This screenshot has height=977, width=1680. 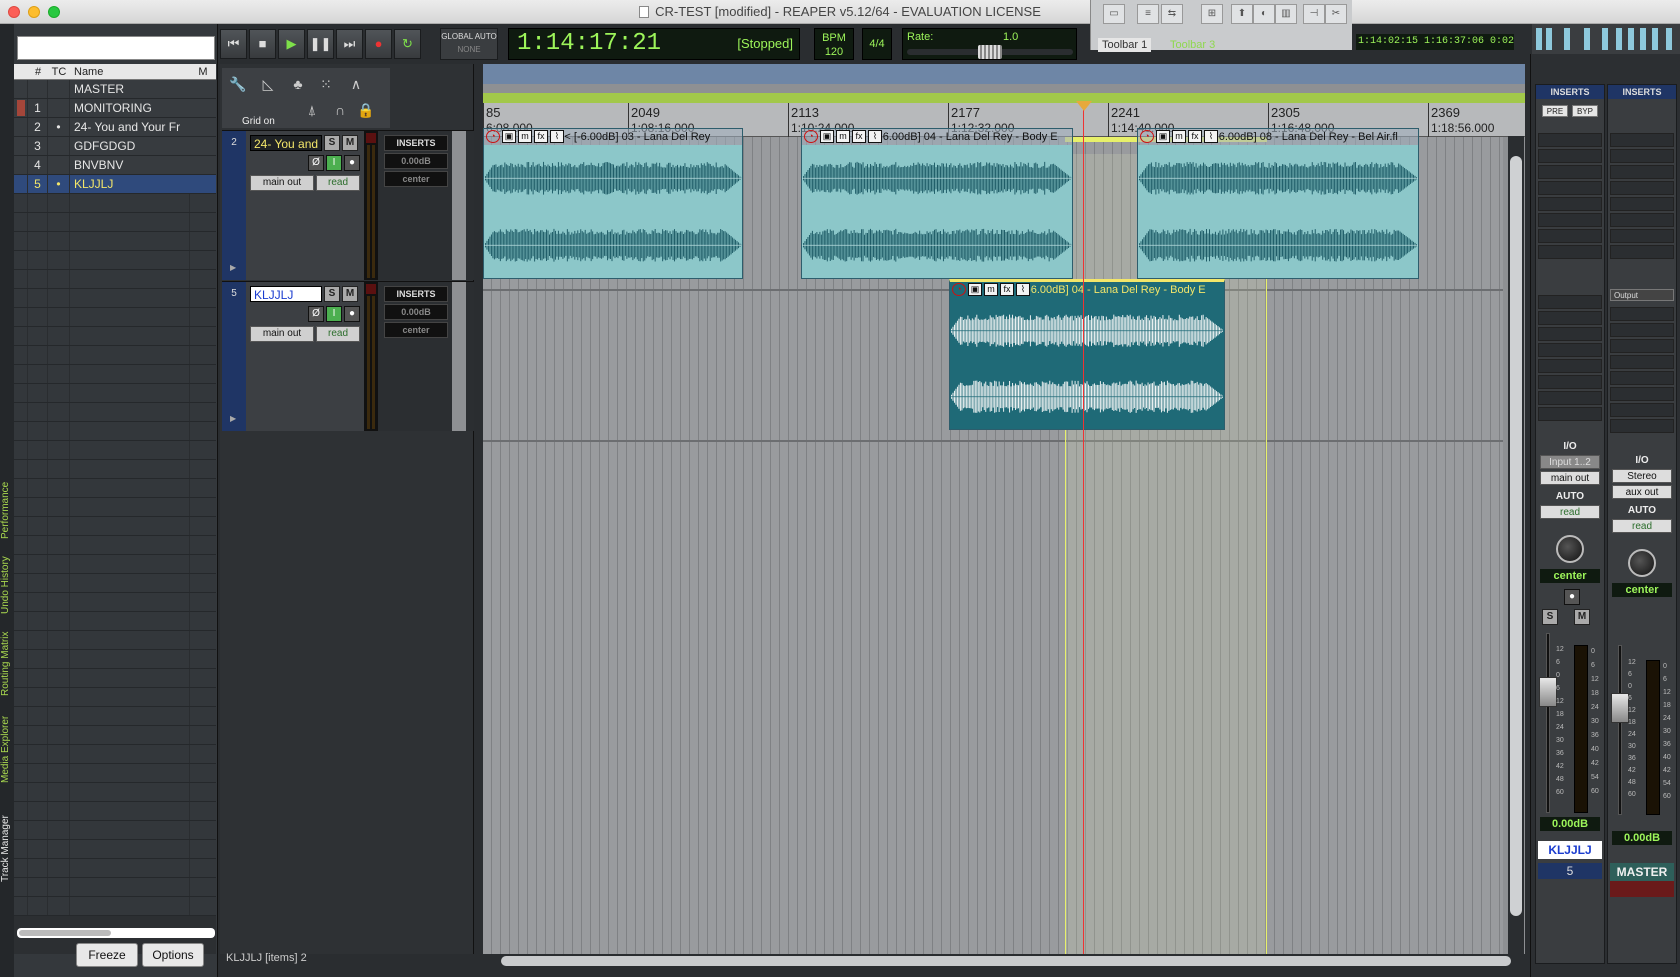 What do you see at coordinates (1642, 563) in the screenshot?
I see `pan-knob` at bounding box center [1642, 563].